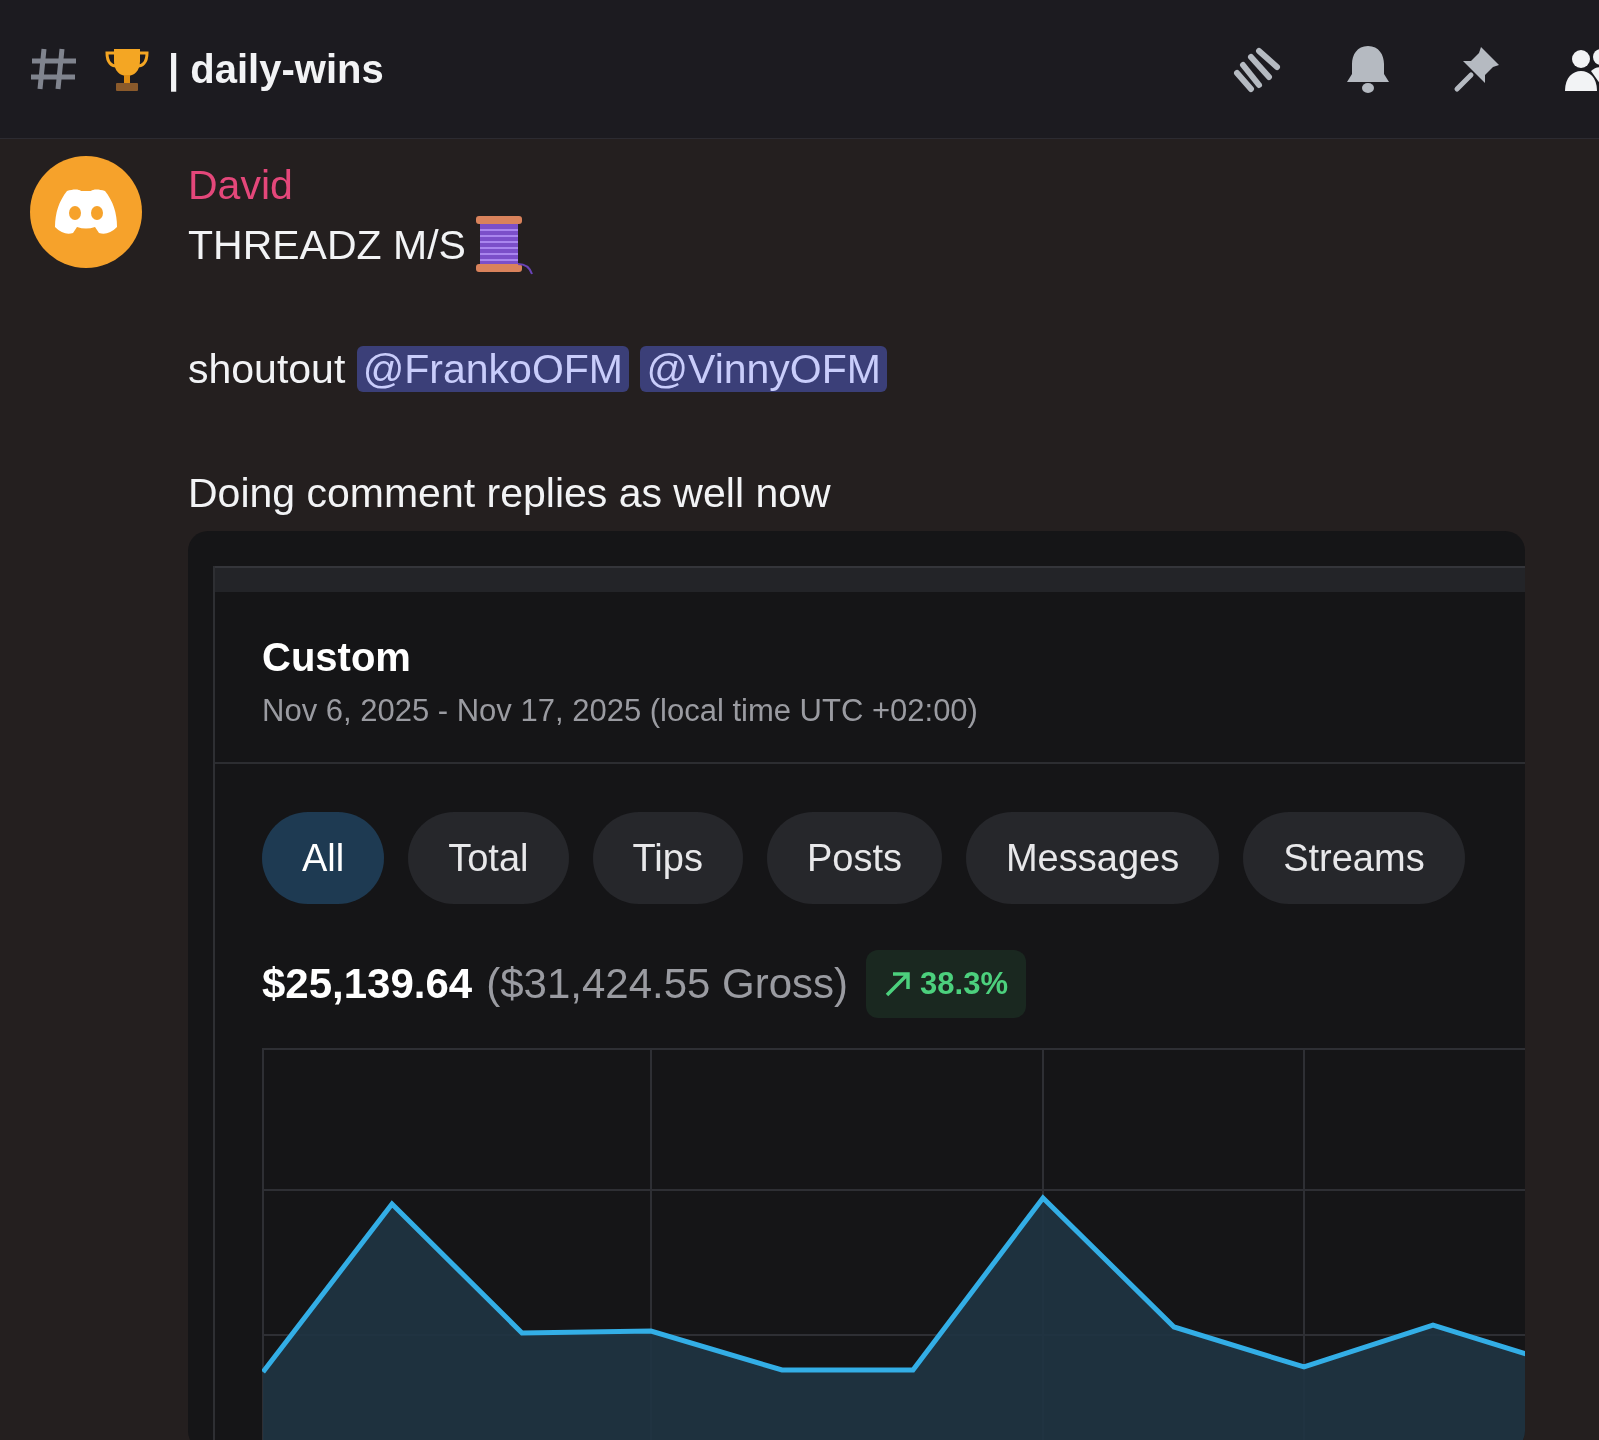  What do you see at coordinates (1477, 69) in the screenshot?
I see `pin-icon` at bounding box center [1477, 69].